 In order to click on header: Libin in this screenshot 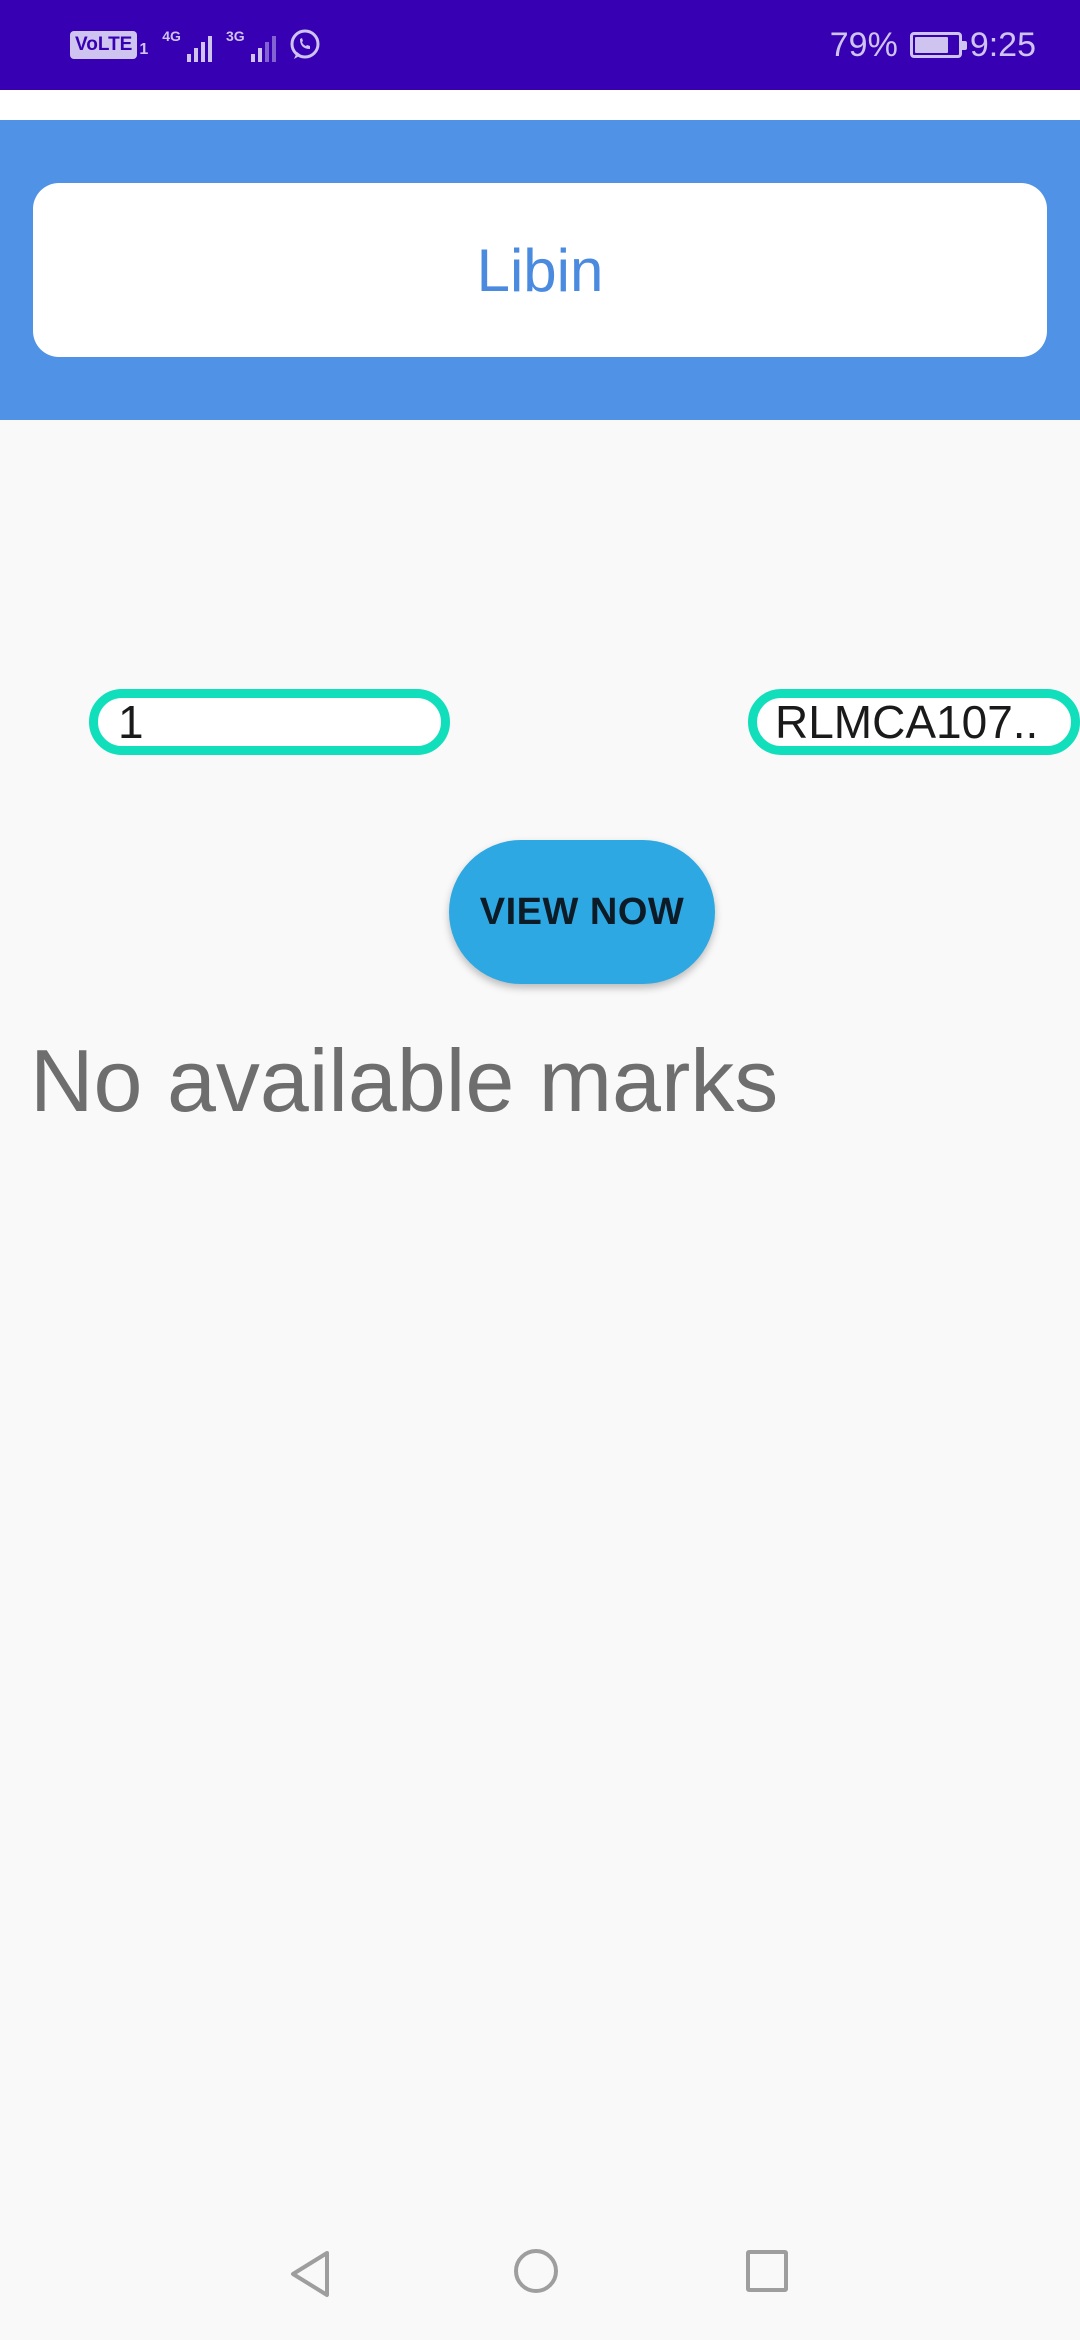, I will do `click(540, 270)`.